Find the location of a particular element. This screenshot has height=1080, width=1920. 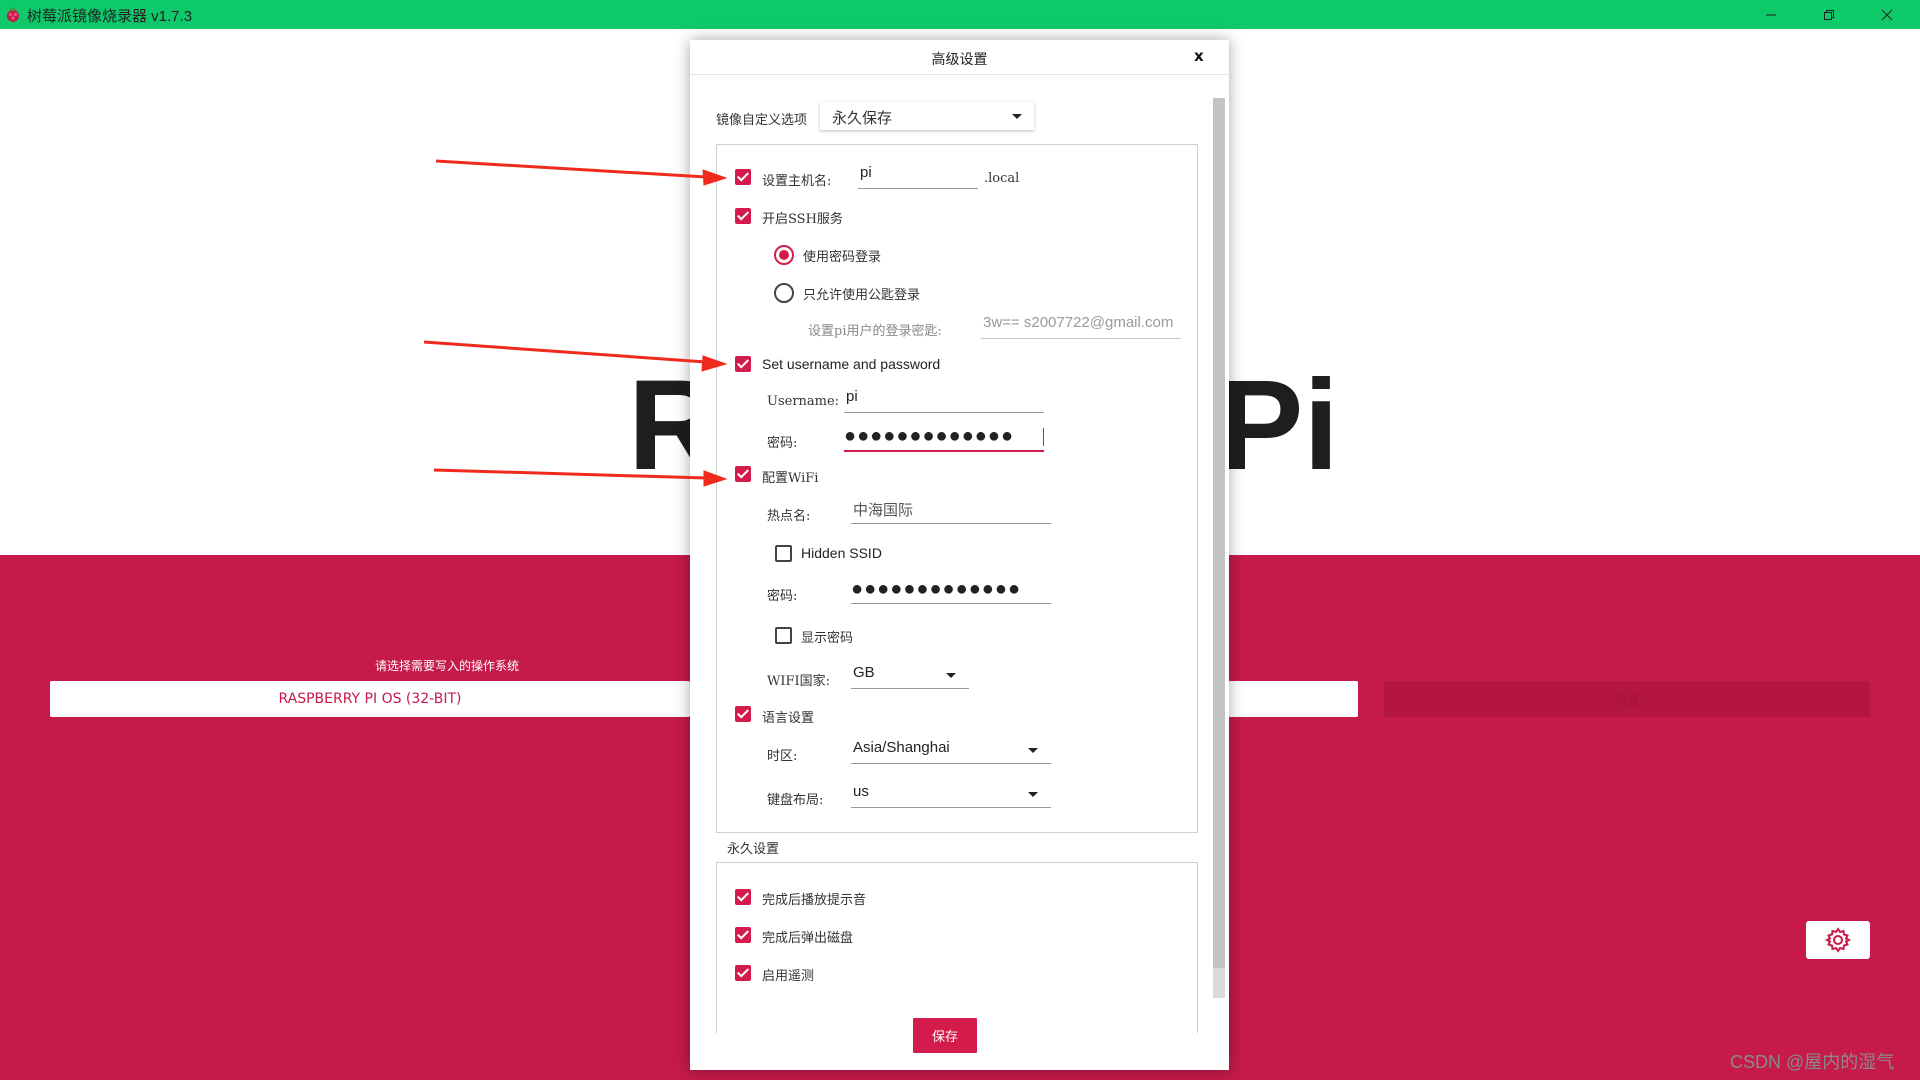

persistent-group is located at coordinates (957, 947).